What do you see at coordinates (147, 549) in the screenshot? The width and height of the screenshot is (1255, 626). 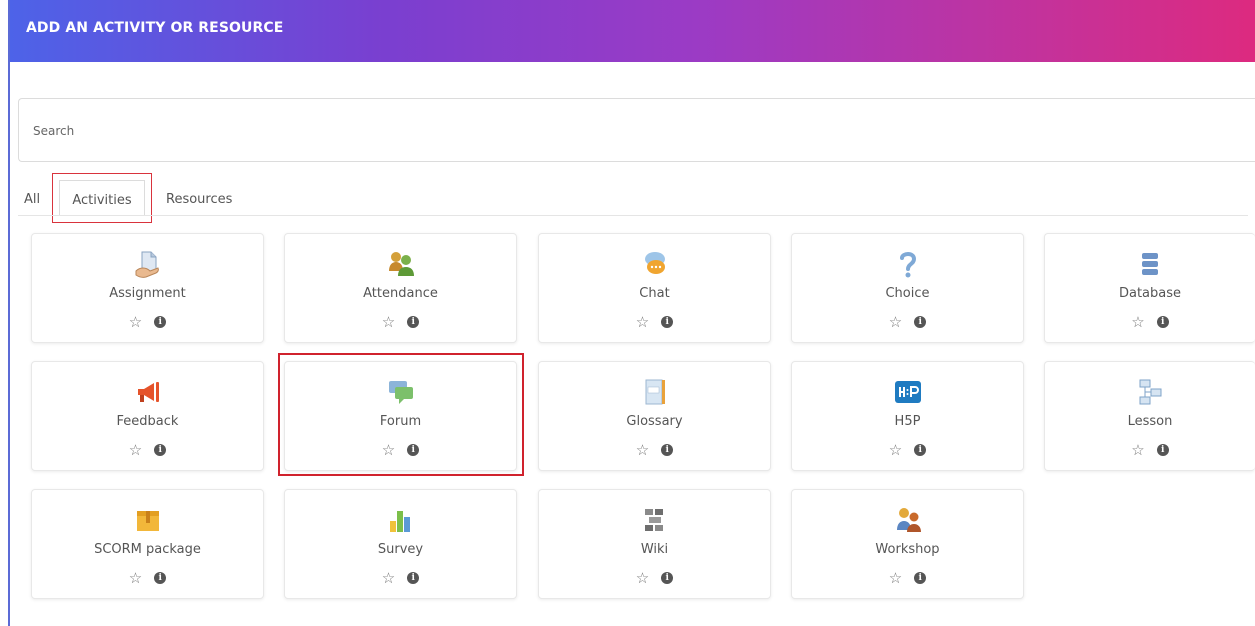 I see `activity-card-label: SCORM package` at bounding box center [147, 549].